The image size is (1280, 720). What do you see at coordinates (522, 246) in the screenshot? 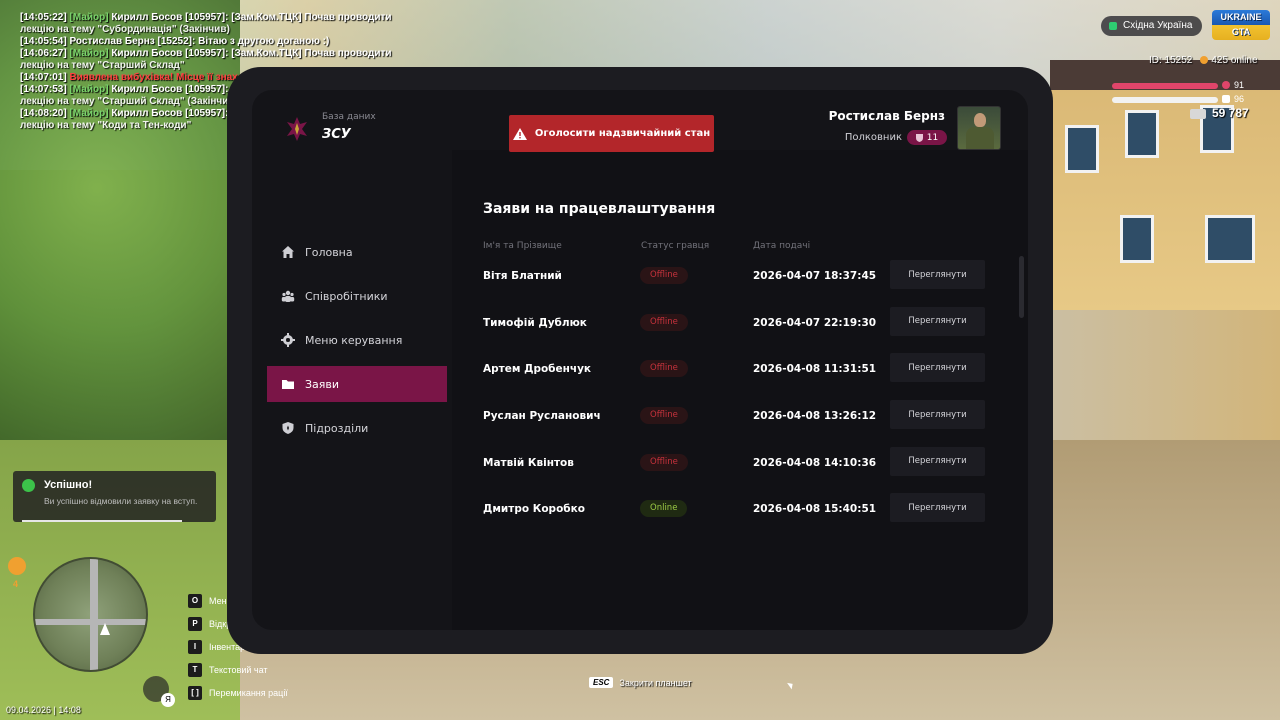
I see `column-header-name: Ім'я та Прізвище` at bounding box center [522, 246].